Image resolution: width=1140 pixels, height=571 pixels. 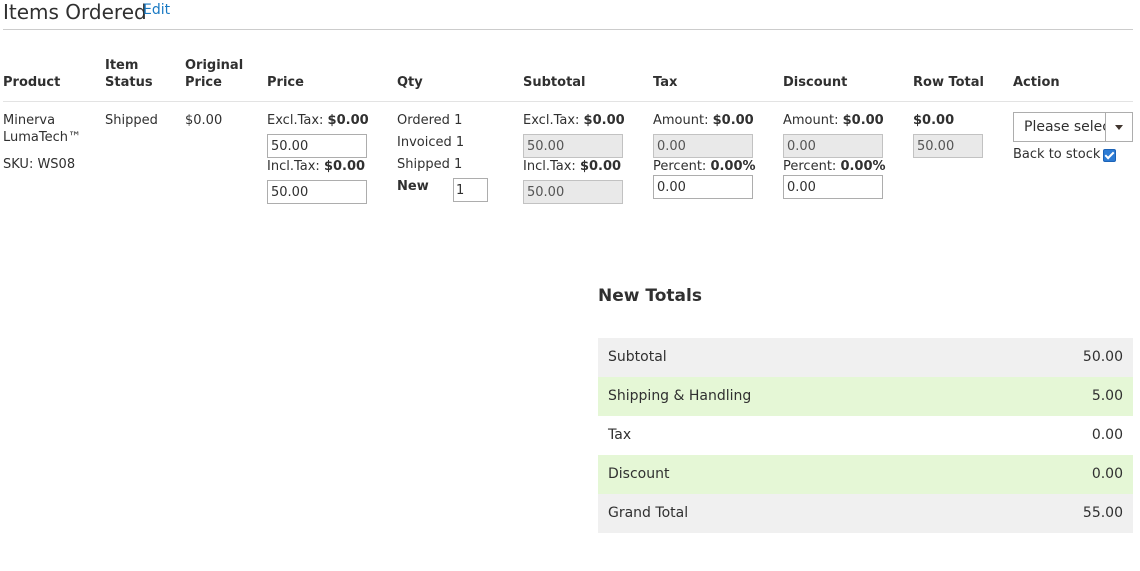 What do you see at coordinates (29, 120) in the screenshot?
I see `product-name-line1: Minerva` at bounding box center [29, 120].